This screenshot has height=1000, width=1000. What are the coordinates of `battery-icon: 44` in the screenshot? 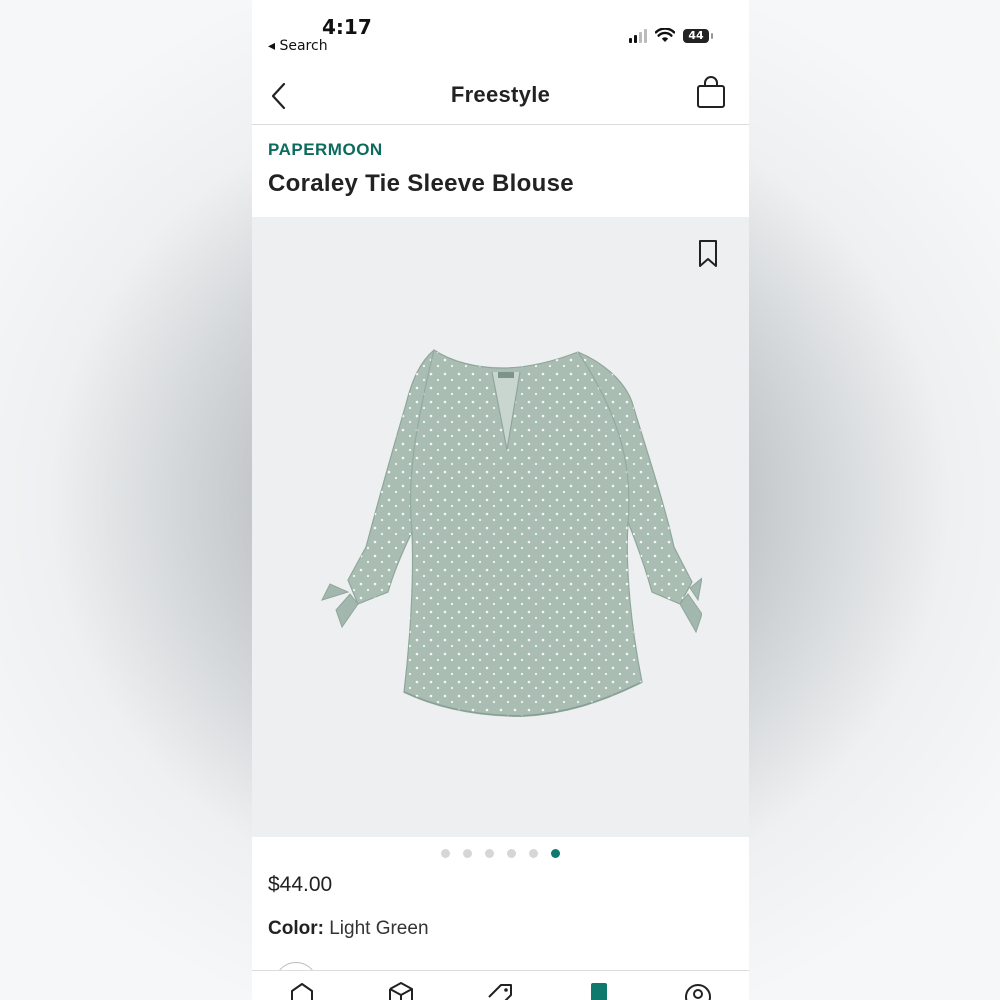 It's located at (698, 35).